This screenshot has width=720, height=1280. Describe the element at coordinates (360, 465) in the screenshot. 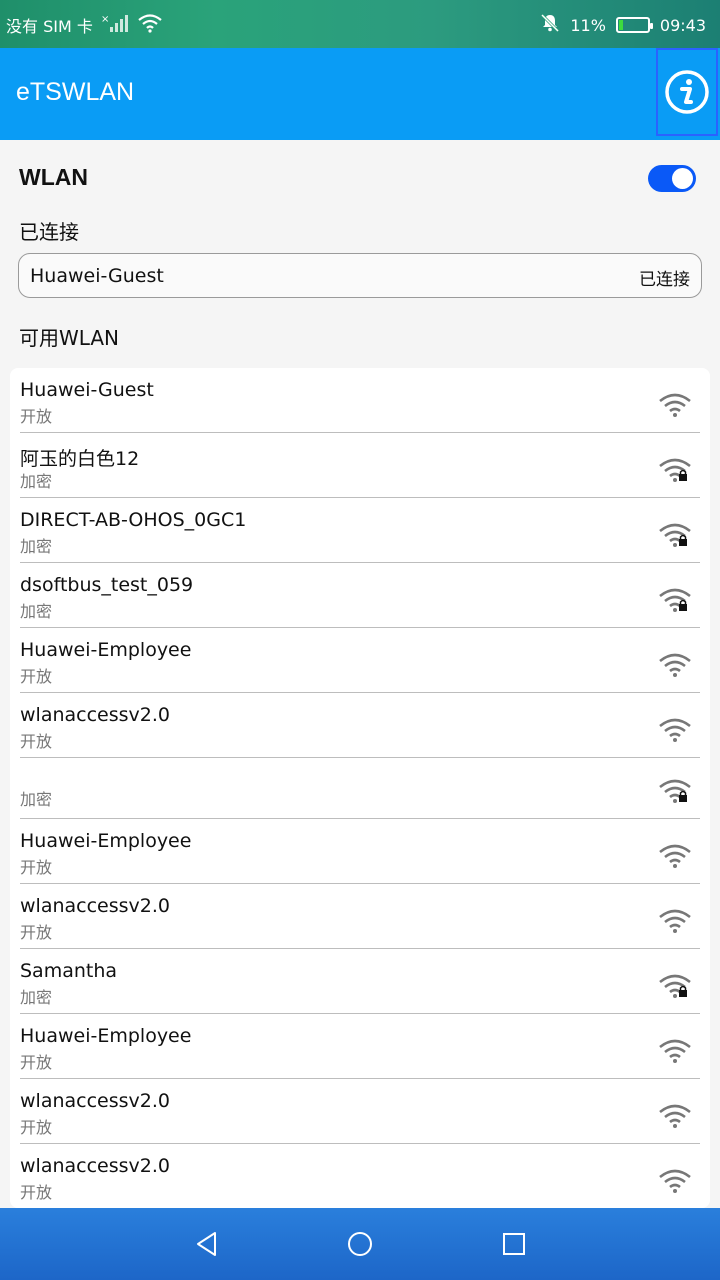

I see `network-item: 阿玉的白色12 加密` at that location.